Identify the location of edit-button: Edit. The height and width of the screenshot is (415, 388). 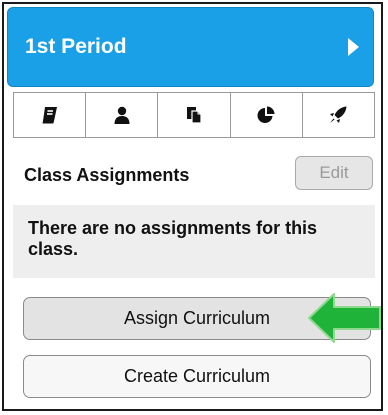
(334, 173).